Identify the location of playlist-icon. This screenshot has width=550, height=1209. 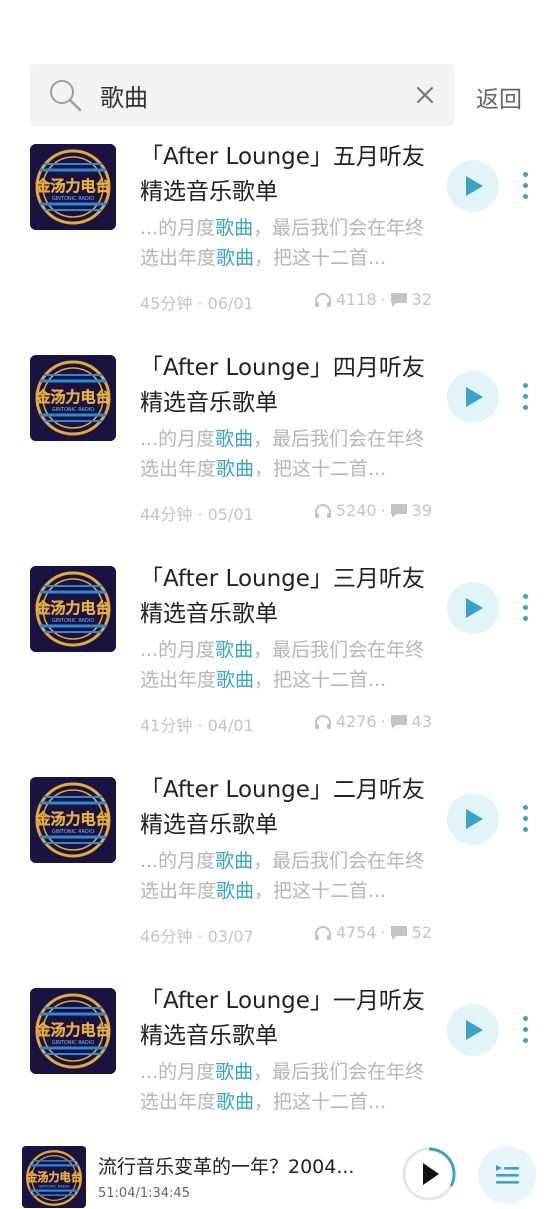
(507, 1174).